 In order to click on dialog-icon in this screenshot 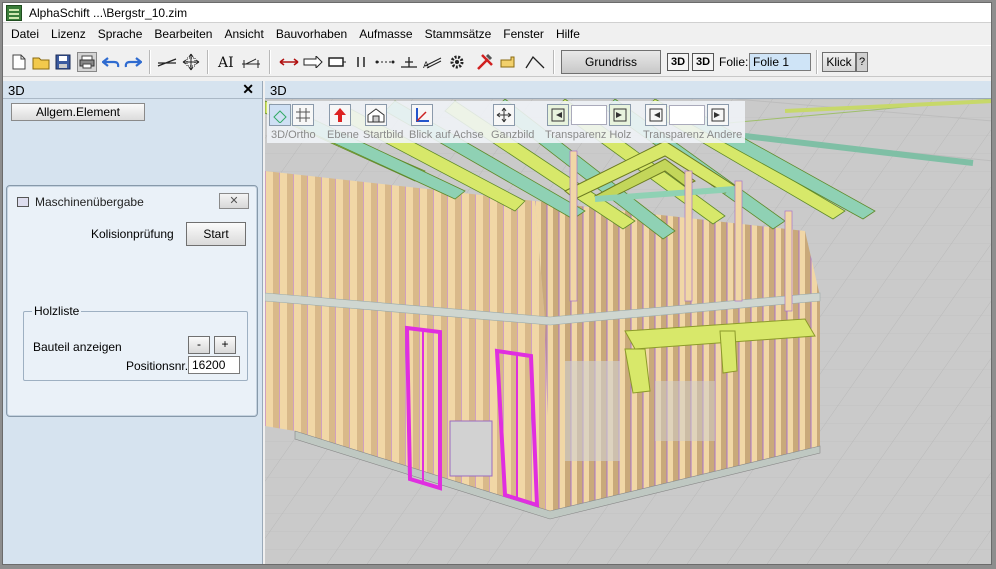, I will do `click(23, 202)`.